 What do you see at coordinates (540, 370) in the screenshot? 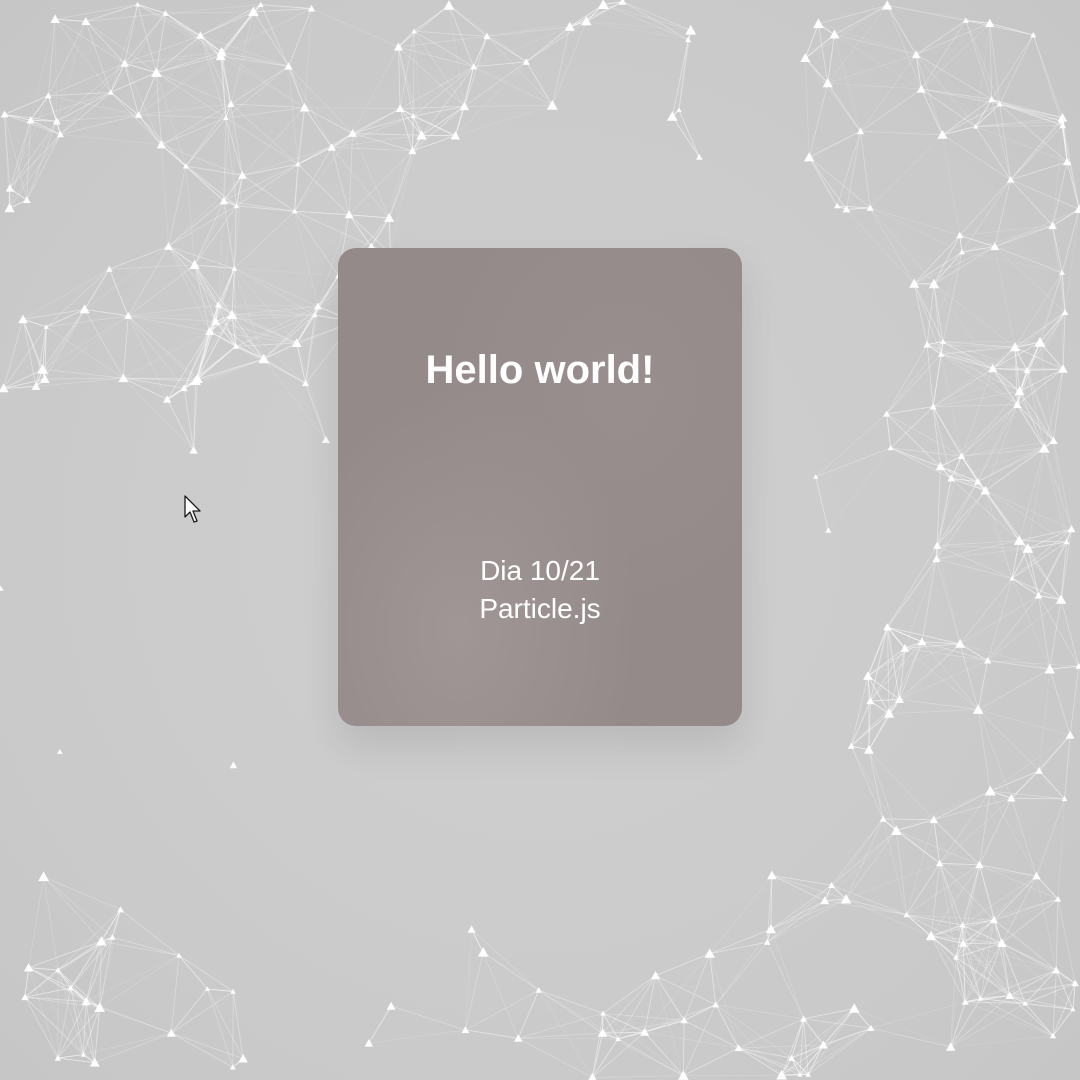
I see `card-title: Hello world!` at bounding box center [540, 370].